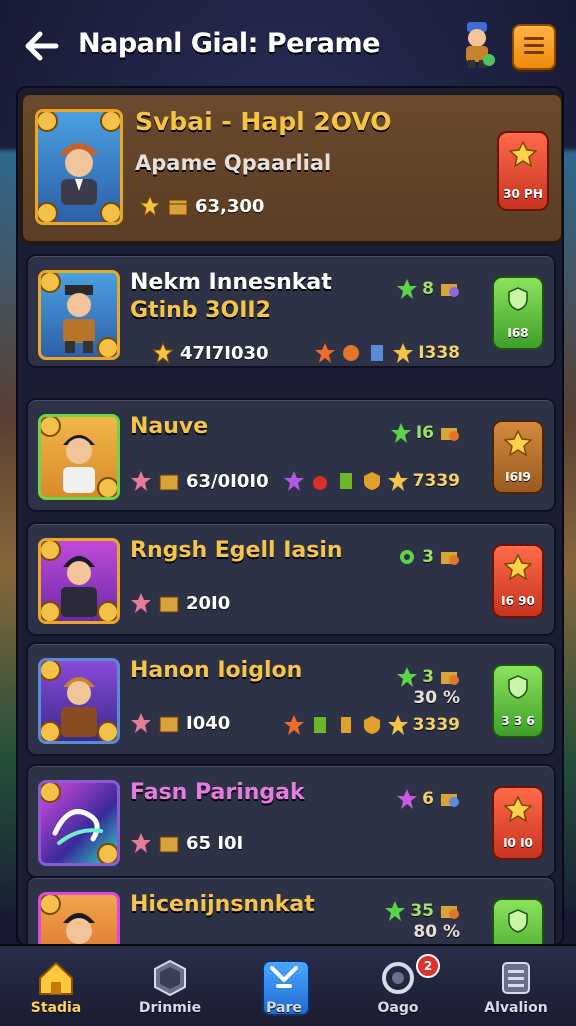 The width and height of the screenshot is (576, 1026). Describe the element at coordinates (351, 353) in the screenshot. I see `badge-icon` at that location.